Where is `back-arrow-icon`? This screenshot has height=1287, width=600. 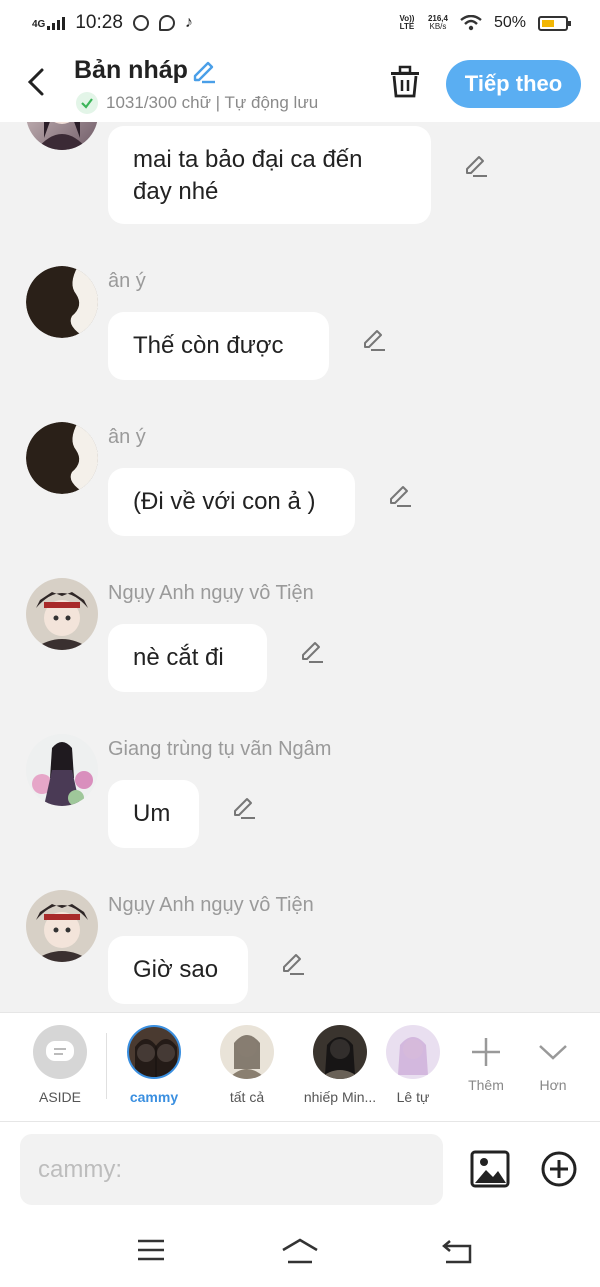 back-arrow-icon is located at coordinates (37, 82).